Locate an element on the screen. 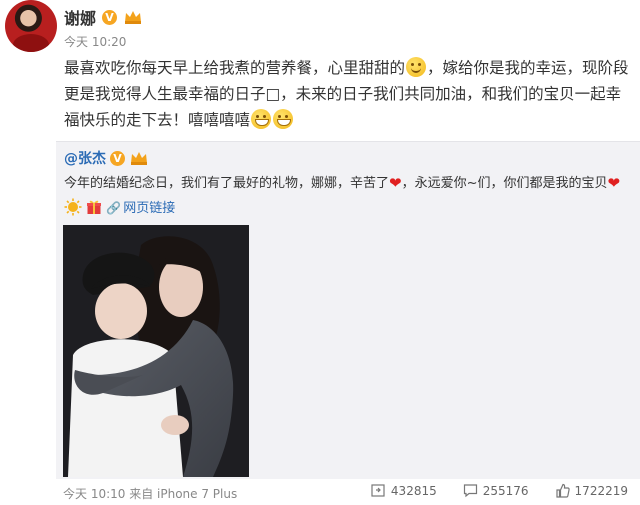 The height and width of the screenshot is (505, 640). smile-emoji-icon is located at coordinates (416, 67).